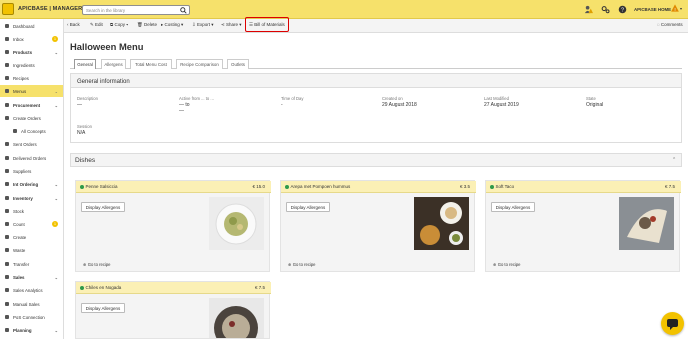 Image resolution: width=688 pixels, height=339 pixels. I want to click on search-icon, so click(183, 10).